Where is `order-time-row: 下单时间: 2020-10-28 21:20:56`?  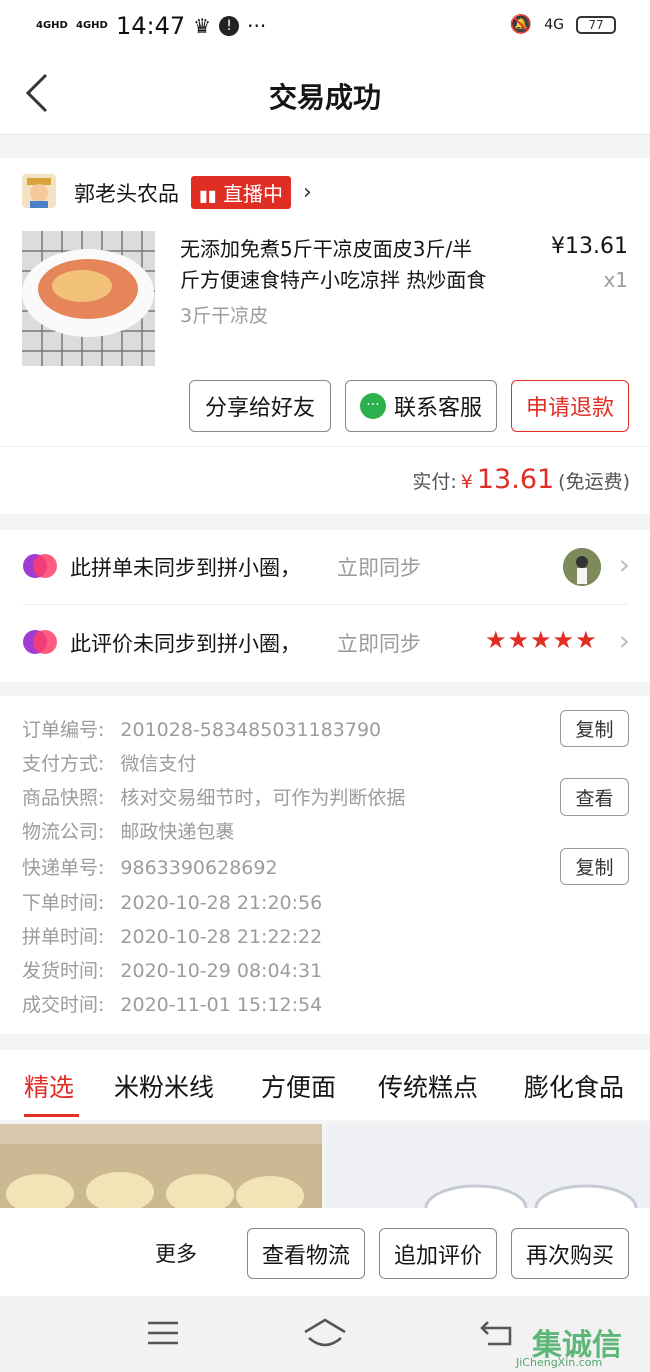 order-time-row: 下单时间: 2020-10-28 21:20:56 is located at coordinates (172, 903).